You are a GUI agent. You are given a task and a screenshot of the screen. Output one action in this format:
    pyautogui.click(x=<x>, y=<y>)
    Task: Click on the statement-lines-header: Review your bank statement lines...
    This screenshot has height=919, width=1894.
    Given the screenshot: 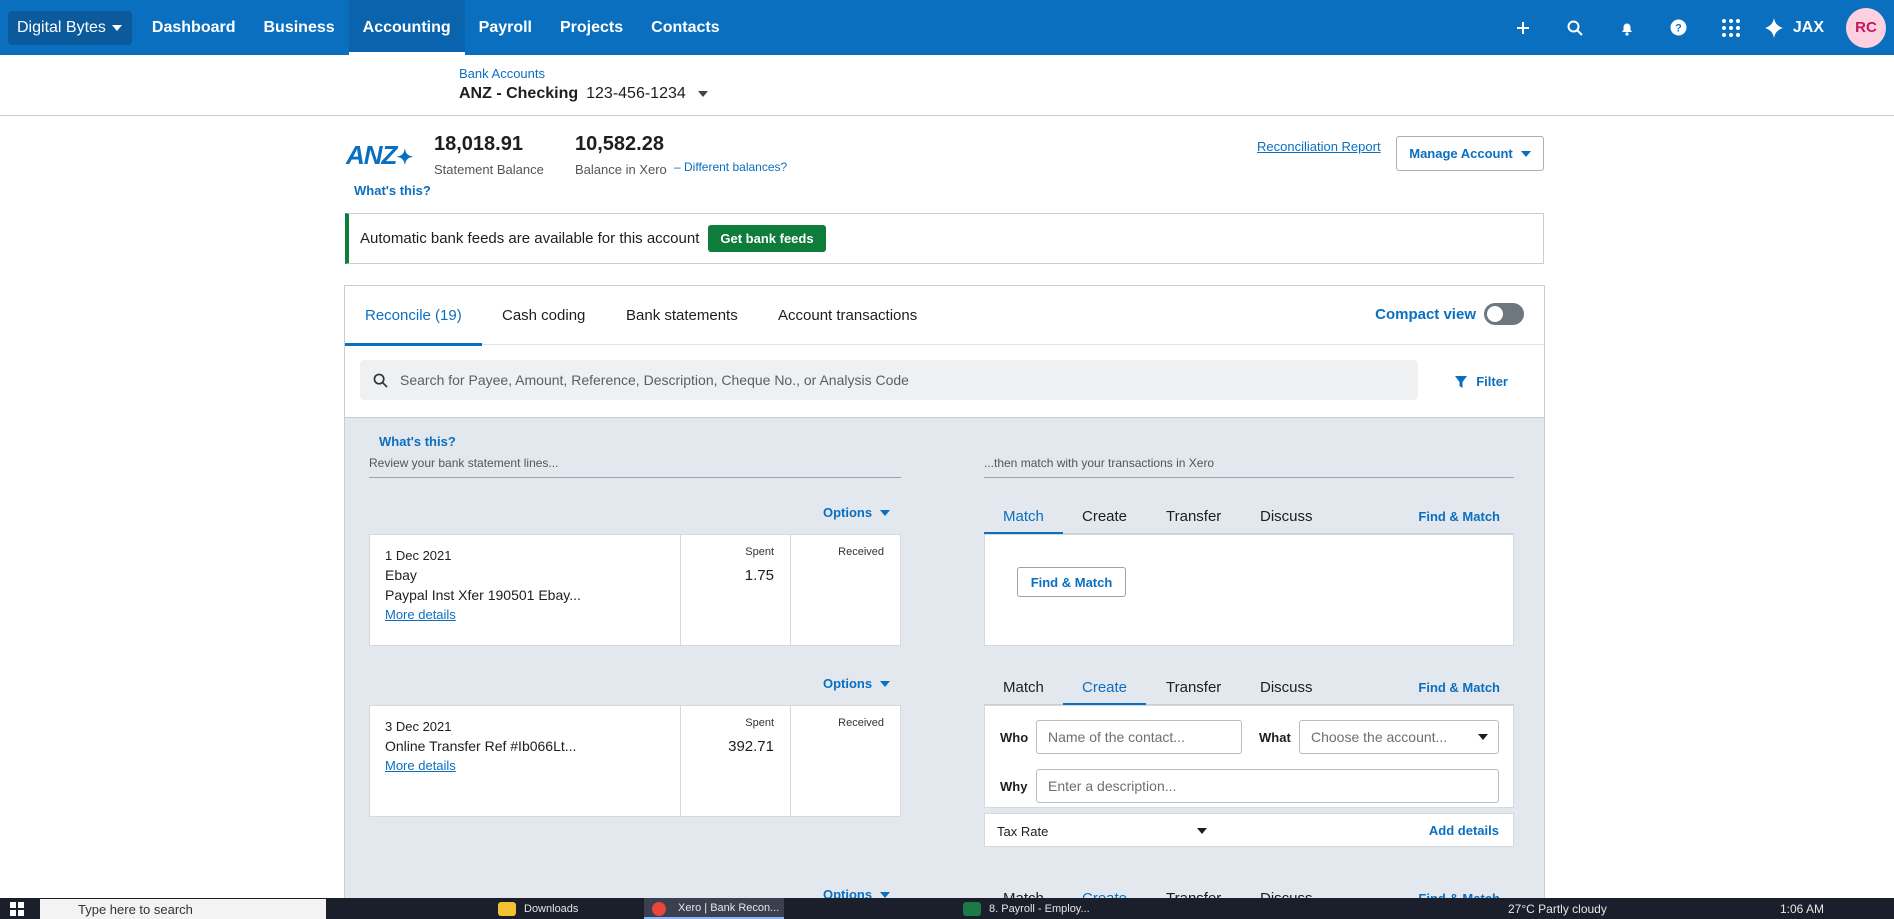 What is the action you would take?
    pyautogui.click(x=464, y=463)
    